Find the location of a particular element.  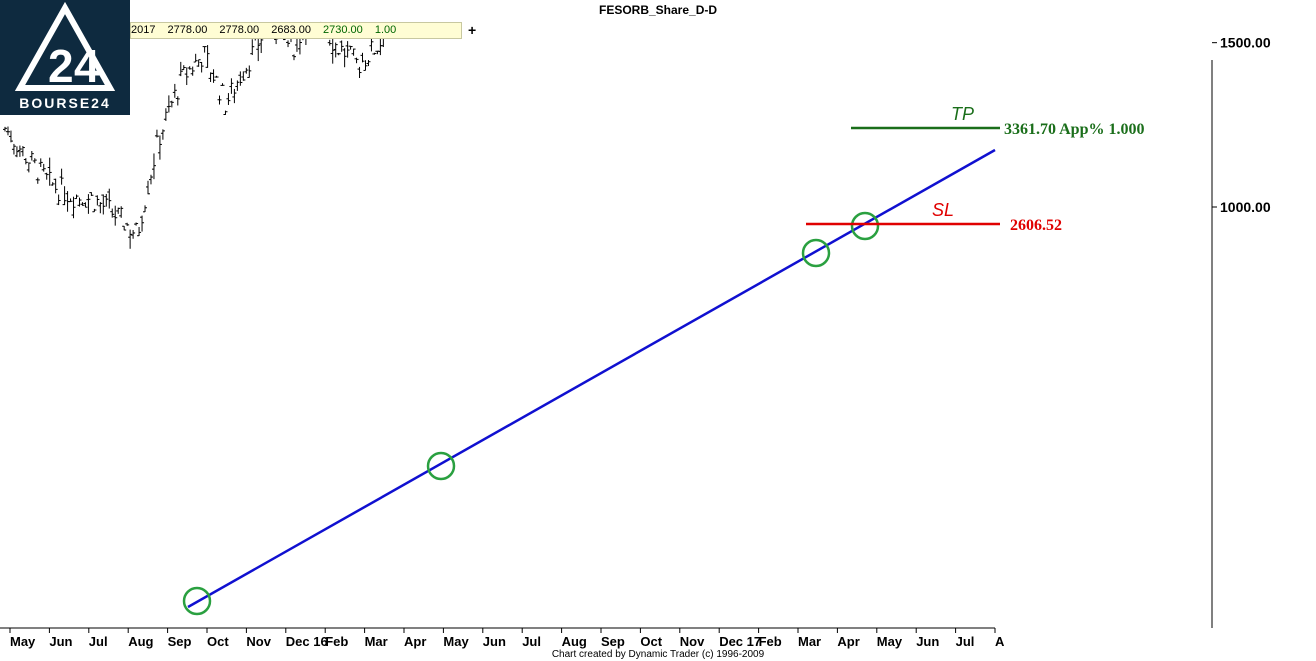

quote-open: 2778.00 is located at coordinates (187, 30).